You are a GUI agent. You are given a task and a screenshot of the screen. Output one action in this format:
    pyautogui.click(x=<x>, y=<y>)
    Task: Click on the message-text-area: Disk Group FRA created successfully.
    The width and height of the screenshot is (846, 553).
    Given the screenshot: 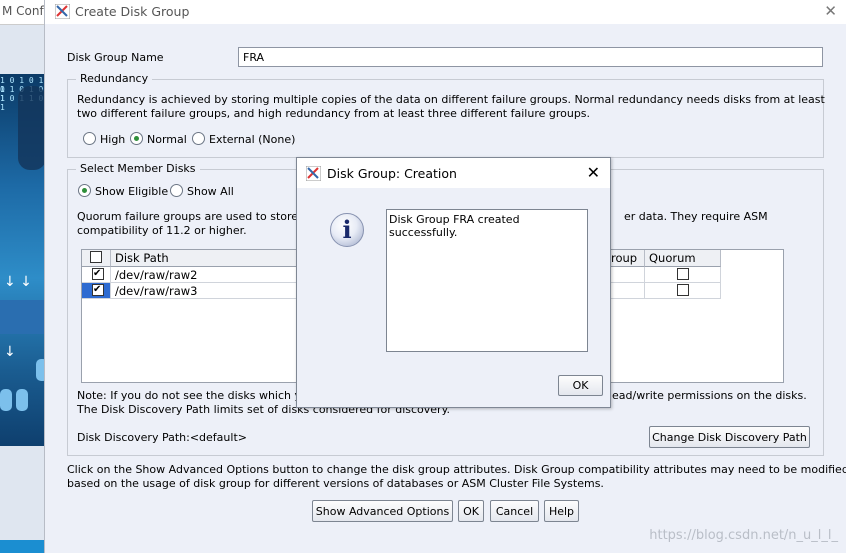 What is the action you would take?
    pyautogui.click(x=487, y=280)
    